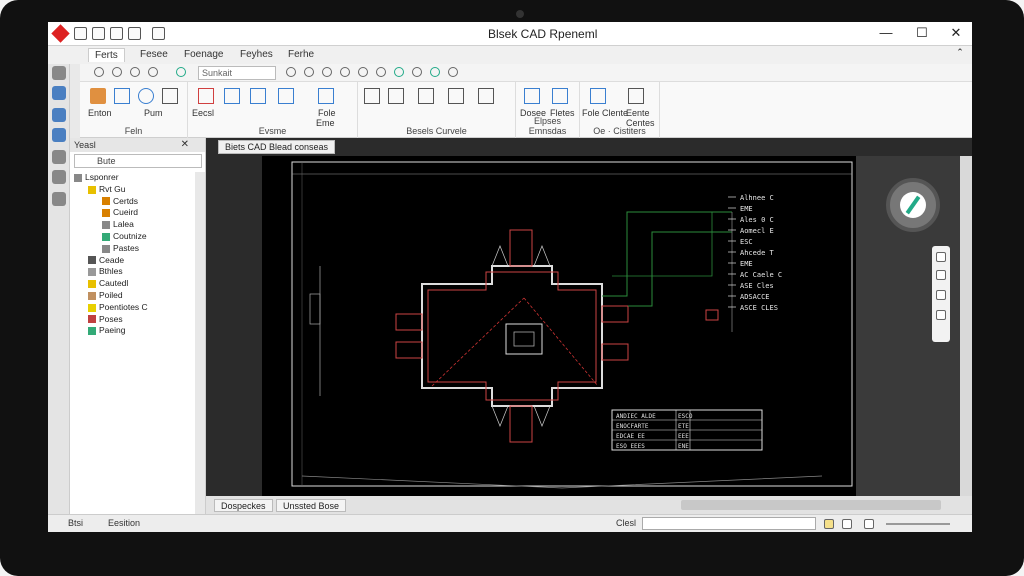 This screenshot has height=576, width=1024. I want to click on pan-nav-icon, so click(941, 257).